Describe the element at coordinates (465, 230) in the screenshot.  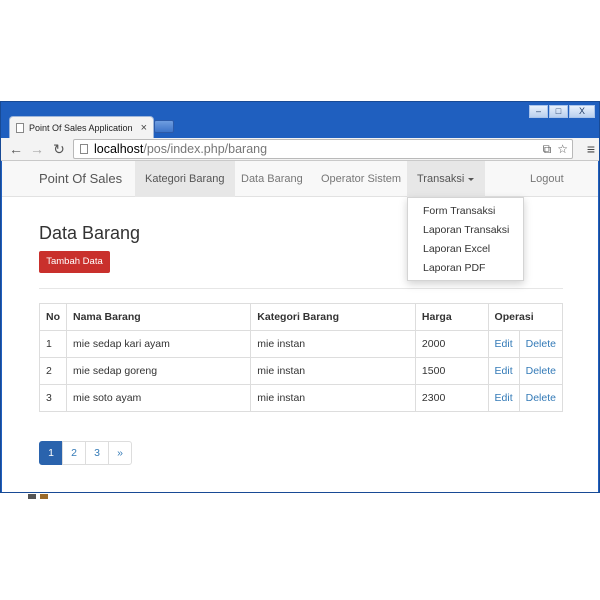
I see `dropdown-item-laporan-transaksi: Laporan Transaksi` at that location.